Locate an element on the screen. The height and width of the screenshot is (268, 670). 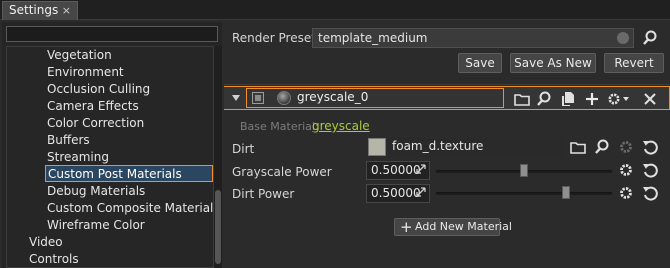
collapse-arrow-icon is located at coordinates (236, 98).